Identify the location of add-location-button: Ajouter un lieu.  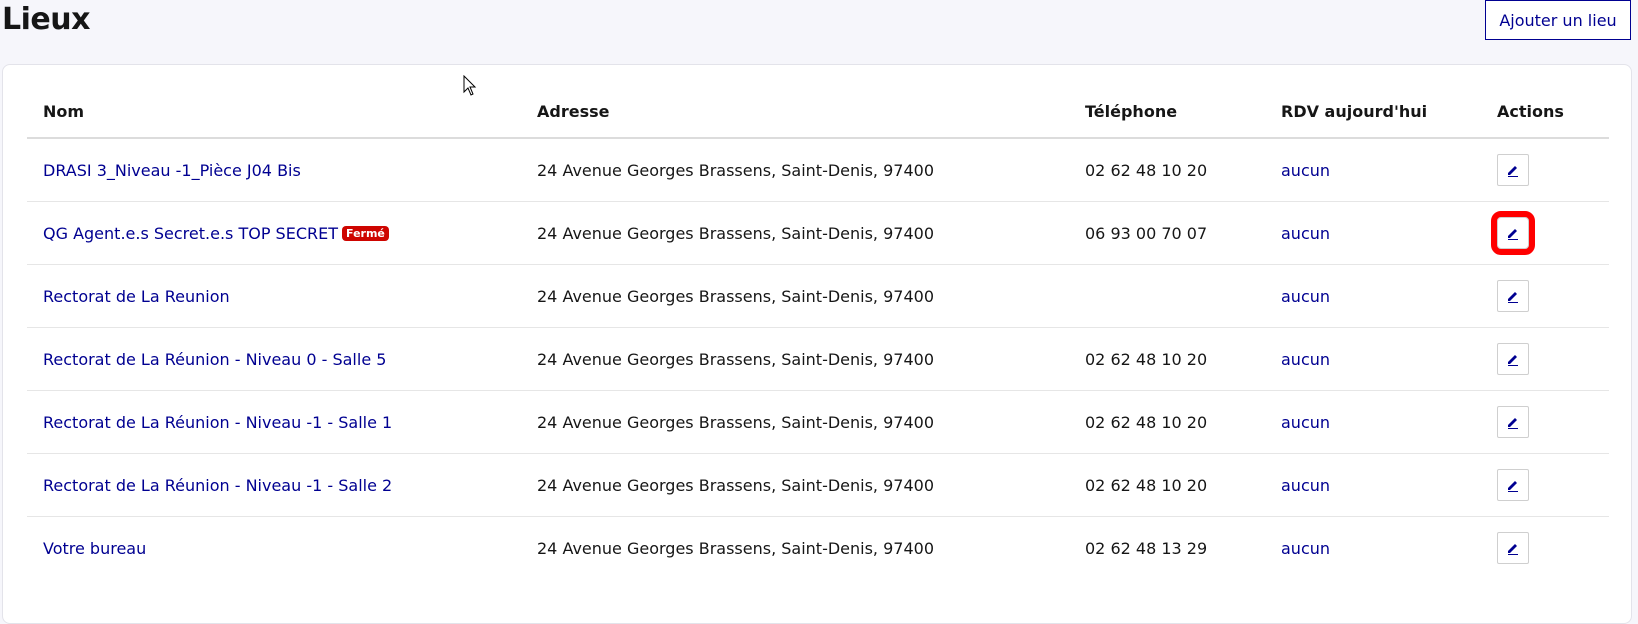
(1558, 20).